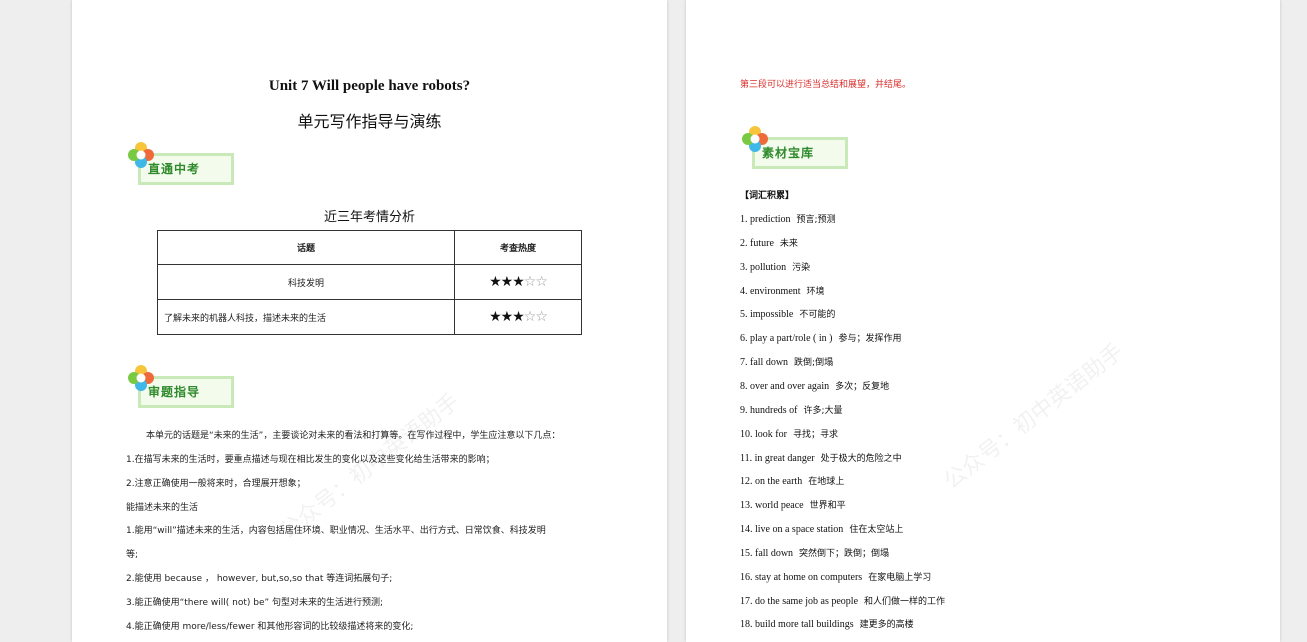 The image size is (1307, 642). What do you see at coordinates (763, 434) in the screenshot?
I see `vocab-term: 10. look for` at bounding box center [763, 434].